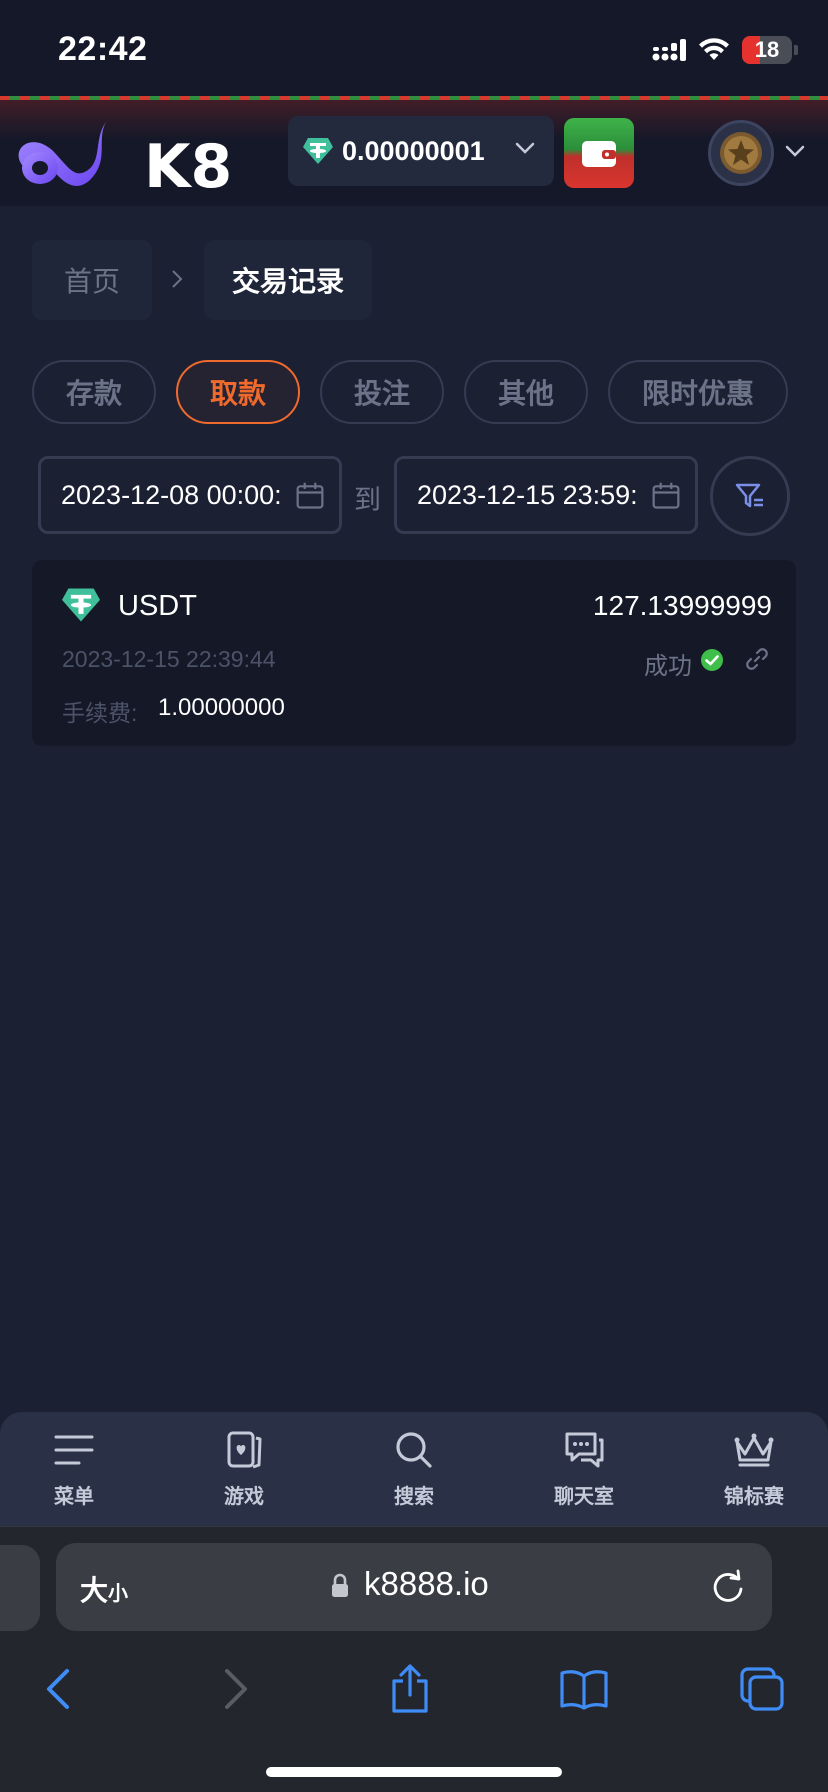 The image size is (828, 1792). What do you see at coordinates (104, 1589) in the screenshot?
I see `text-size-button: 大小` at bounding box center [104, 1589].